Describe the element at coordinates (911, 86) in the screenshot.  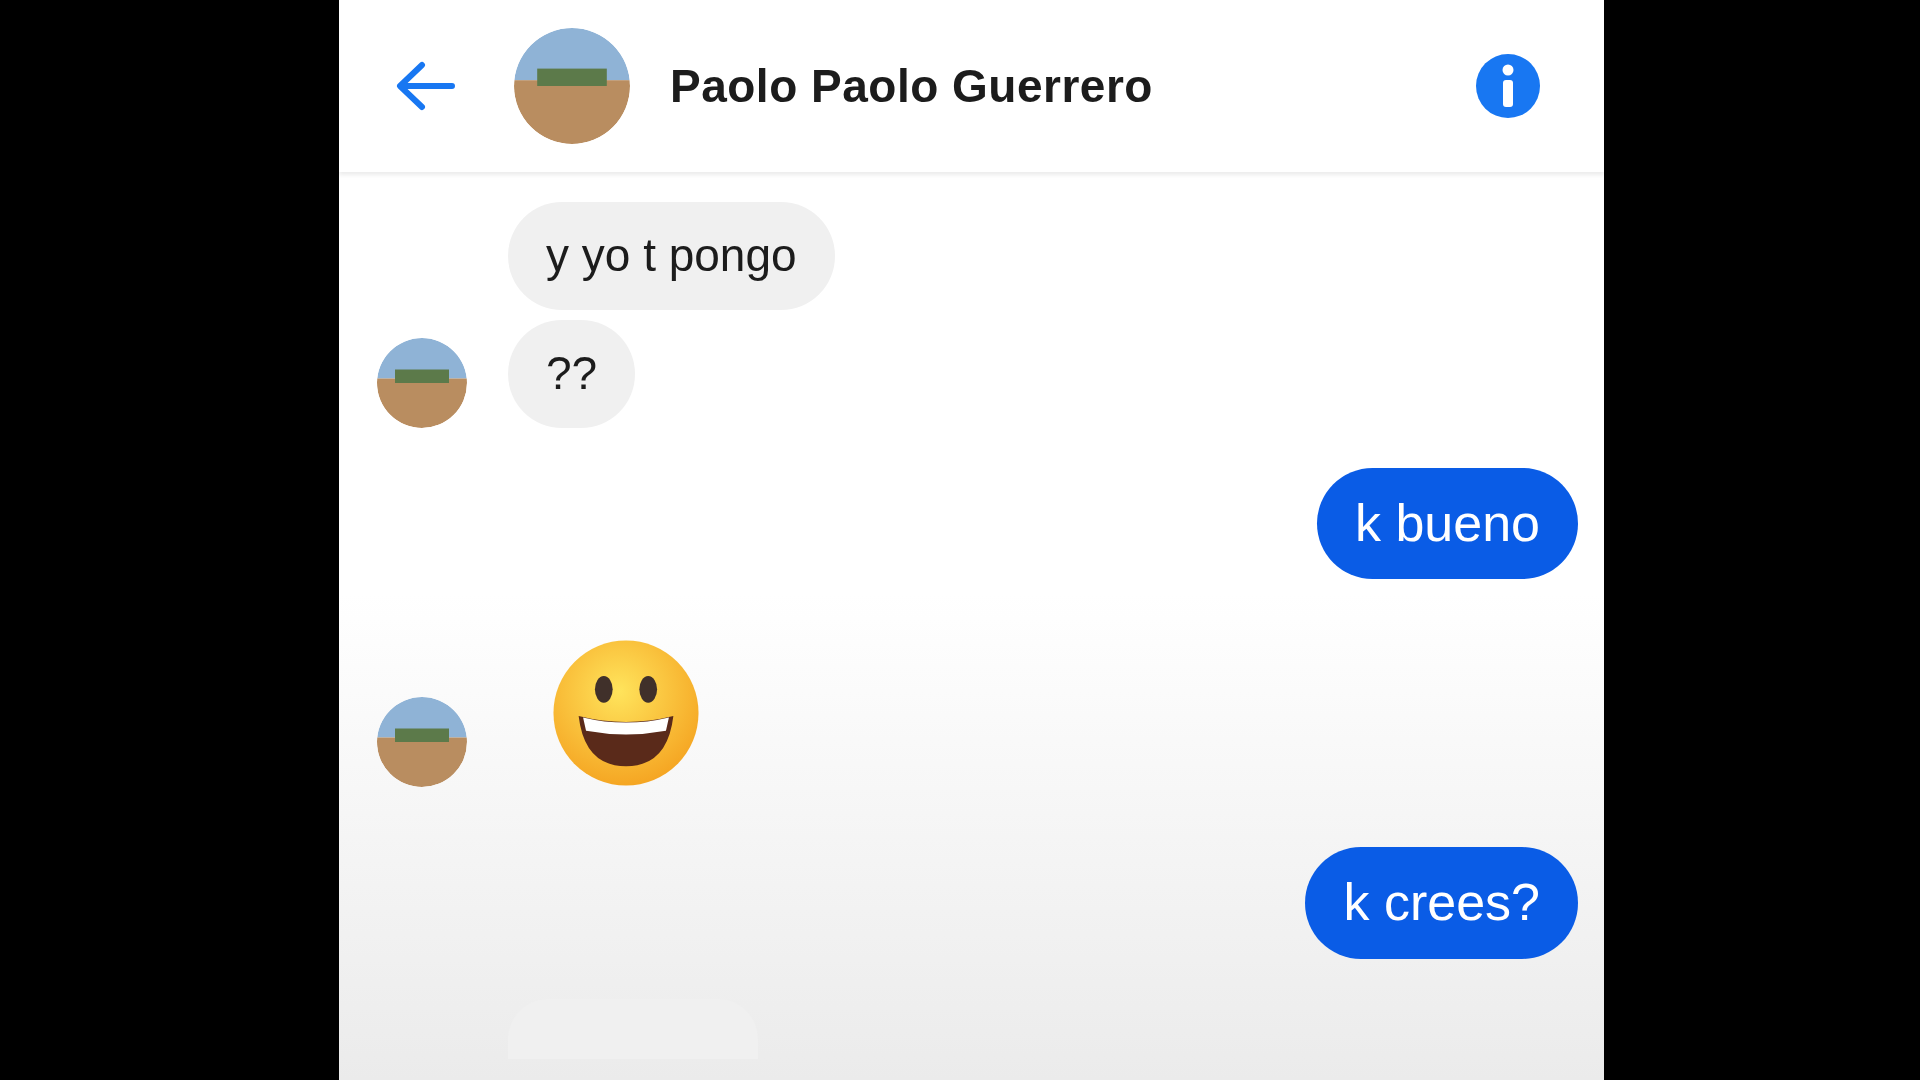
I see `contact-name: Paolo Paolo Guerrero` at that location.